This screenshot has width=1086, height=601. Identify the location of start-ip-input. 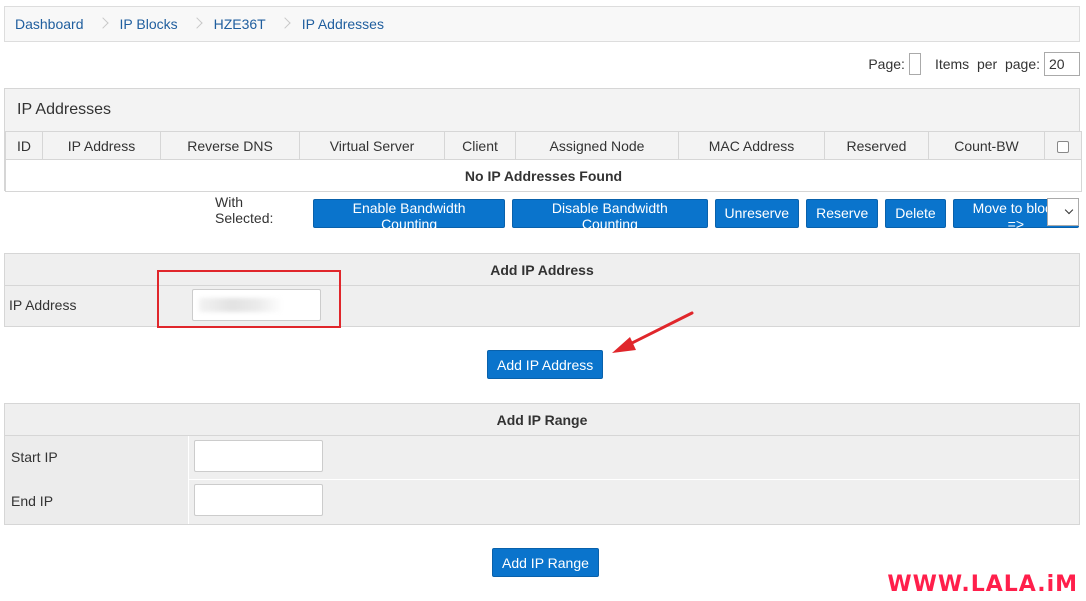
(258, 456).